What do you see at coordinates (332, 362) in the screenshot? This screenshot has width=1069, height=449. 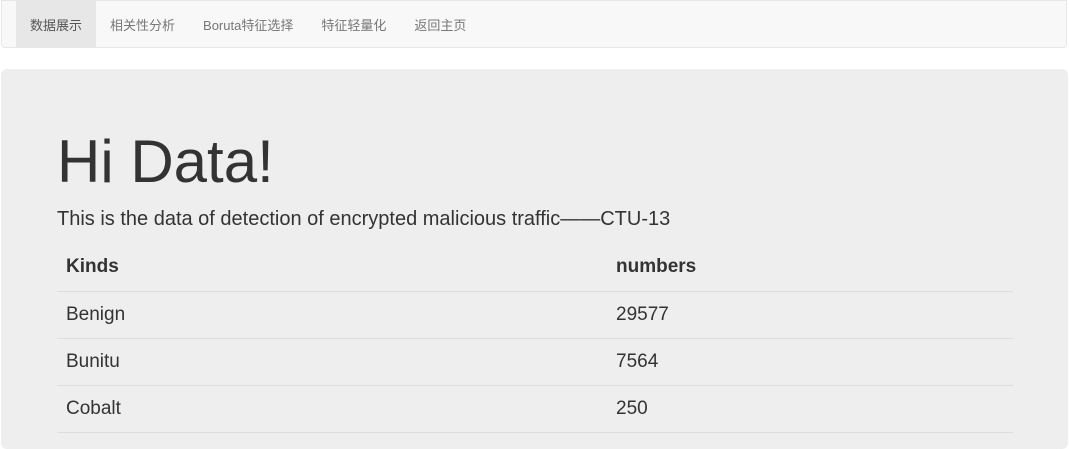 I see `cell-kind: Bunitu` at bounding box center [332, 362].